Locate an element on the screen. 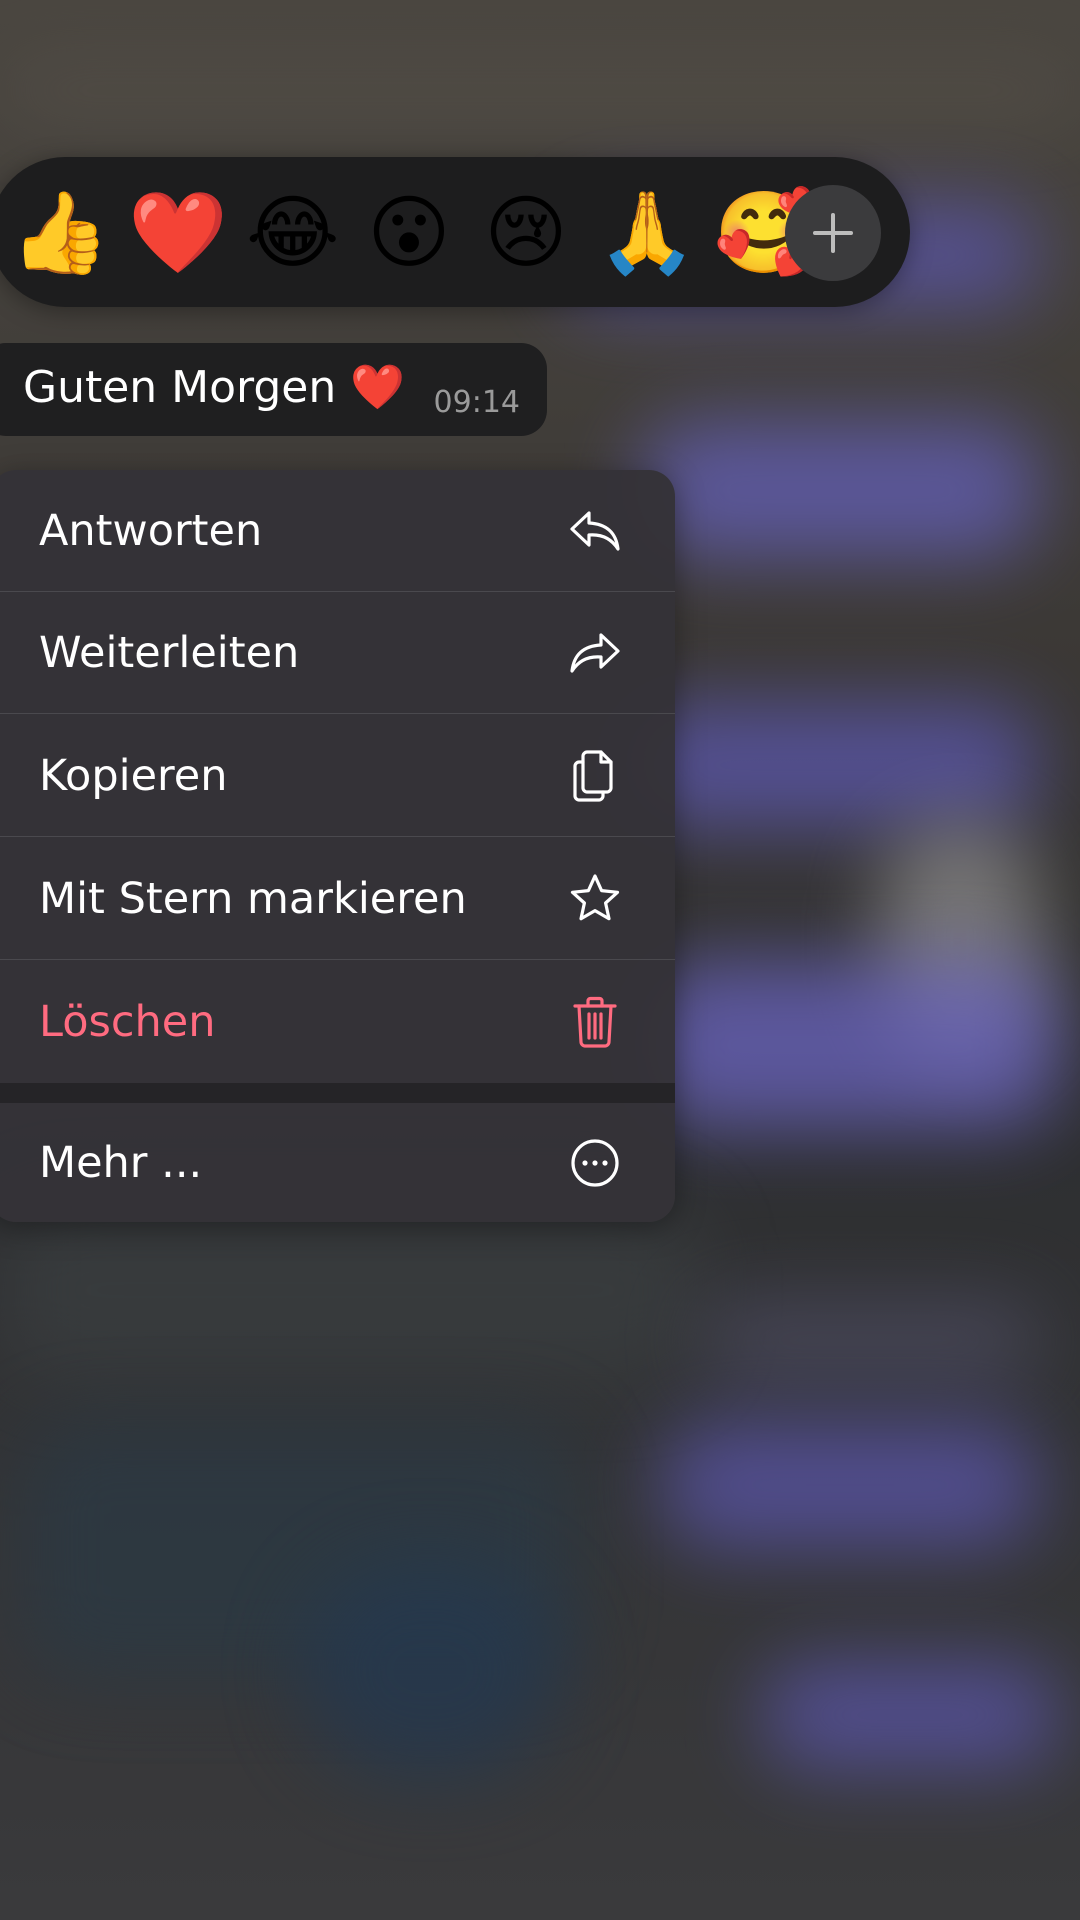 Image resolution: width=1080 pixels, height=1920 pixels. message-text-line: Guten Morgen ❤️ is located at coordinates (214, 387).